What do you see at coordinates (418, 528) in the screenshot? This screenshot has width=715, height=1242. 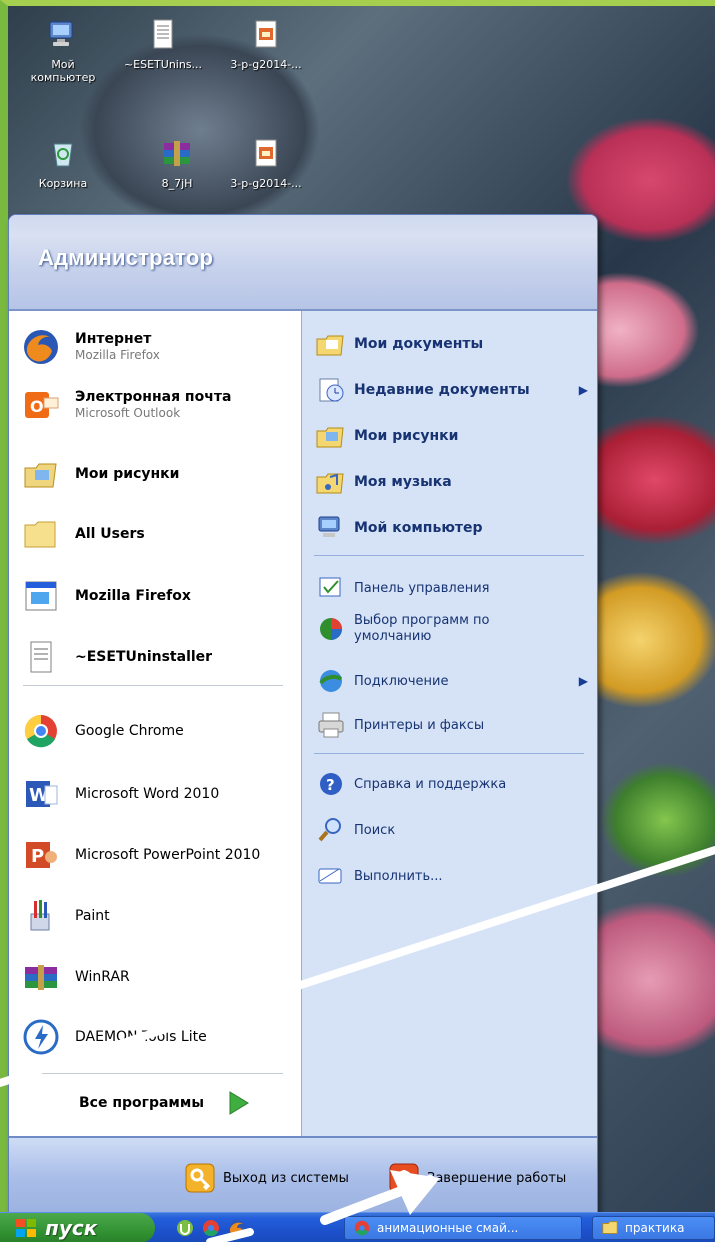 I see `places-item-label: Мой компьютер` at bounding box center [418, 528].